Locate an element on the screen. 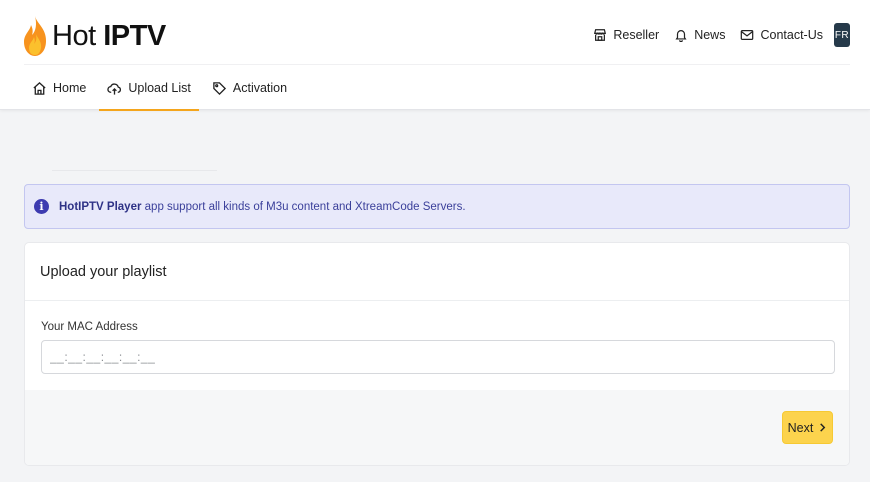 The width and height of the screenshot is (870, 482). nav-upload-list: Upload List is located at coordinates (149, 88).